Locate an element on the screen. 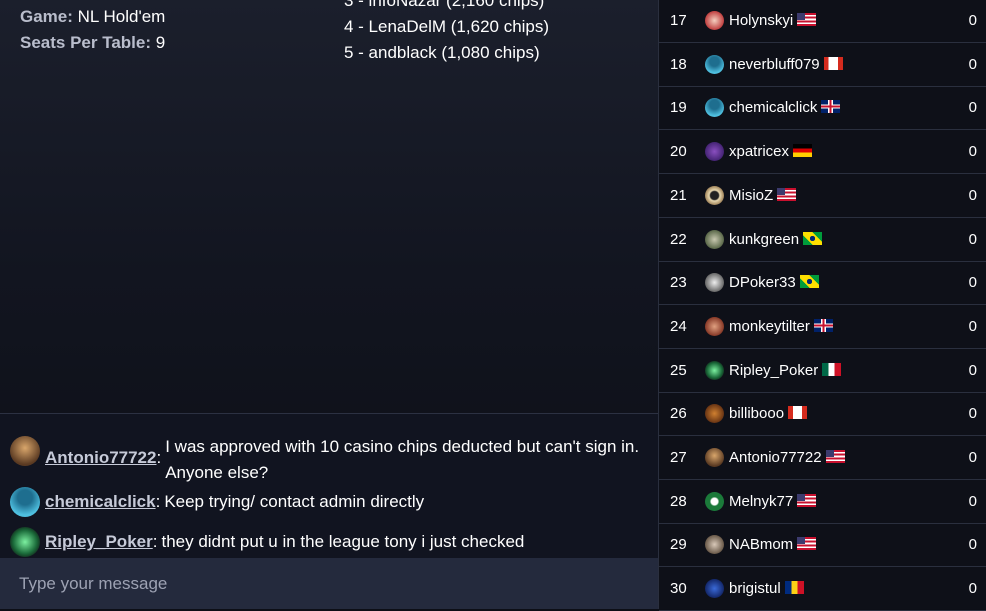 Image resolution: width=986 pixels, height=611 pixels. player-rank: 28 is located at coordinates (678, 501).